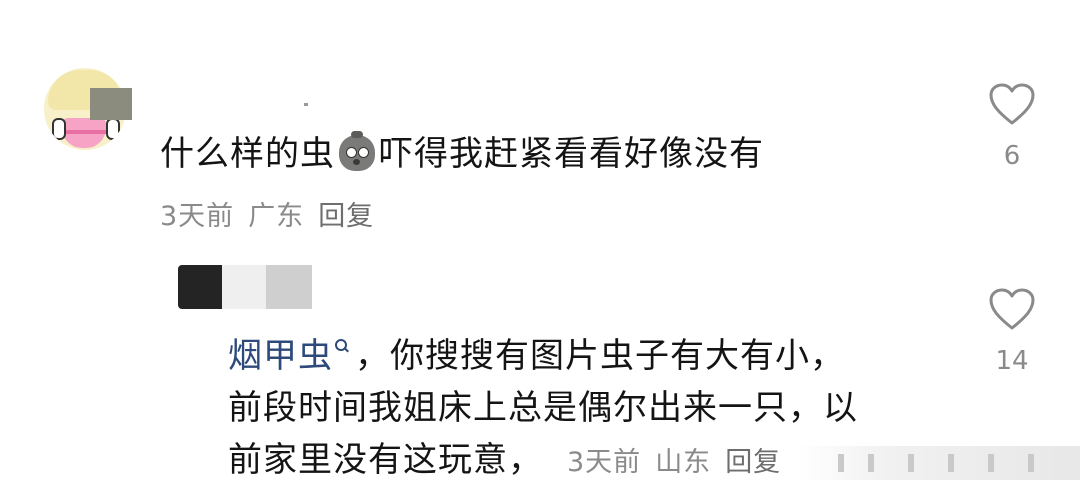  What do you see at coordinates (385, 460) in the screenshot?
I see `reply-line-3-text: 前家里没有这玩意，` at bounding box center [385, 460].